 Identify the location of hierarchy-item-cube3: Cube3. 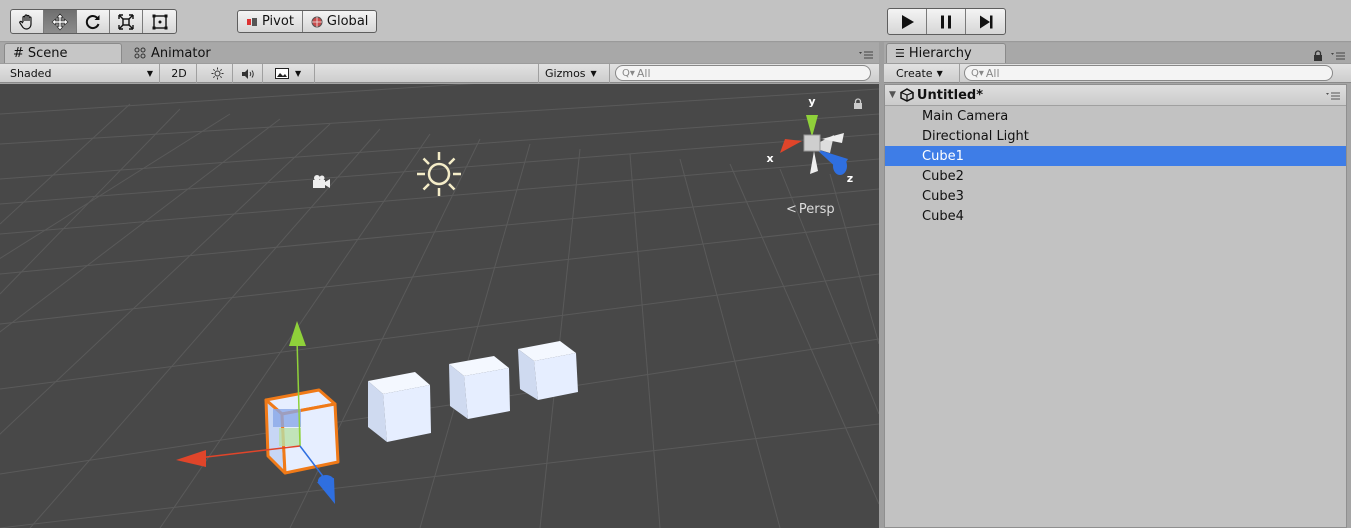
(1115, 196).